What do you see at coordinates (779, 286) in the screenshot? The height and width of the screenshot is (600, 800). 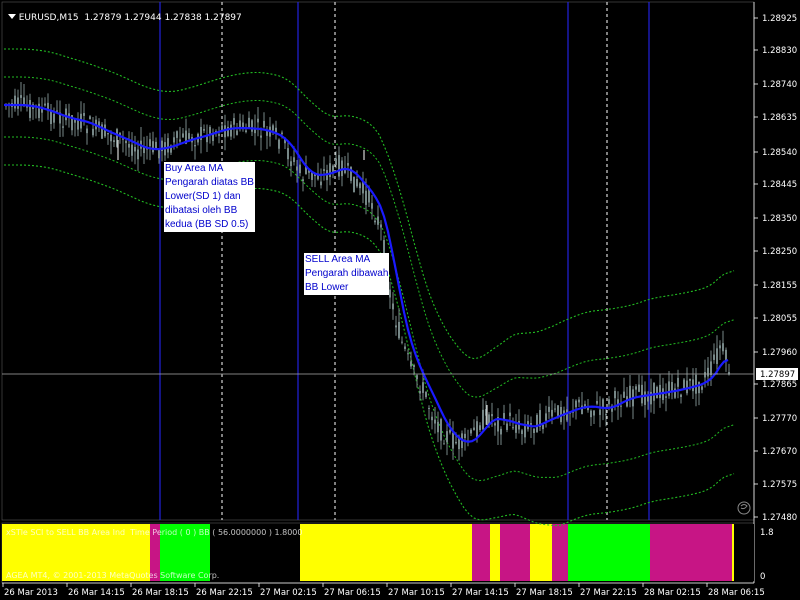 I see `price-tick-label: 1.28155` at bounding box center [779, 286].